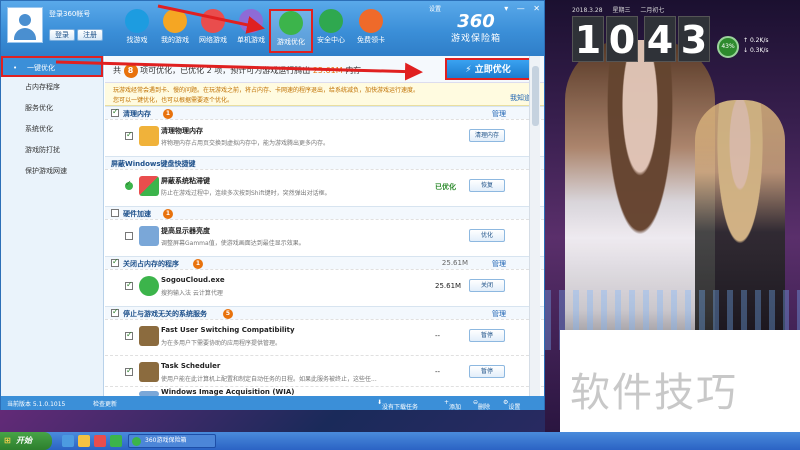  I want to click on minimize-icon: —, so click(521, 8).